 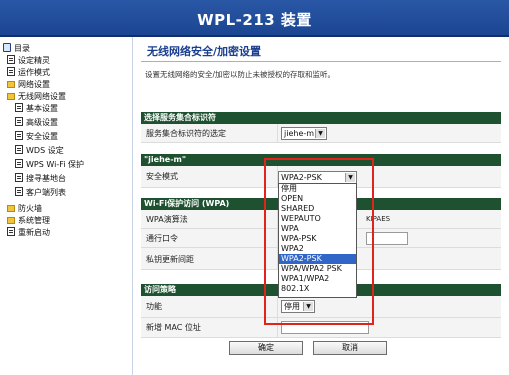 What do you see at coordinates (304, 133) in the screenshot?
I see `ssid-select: jiehe-m ▼` at bounding box center [304, 133].